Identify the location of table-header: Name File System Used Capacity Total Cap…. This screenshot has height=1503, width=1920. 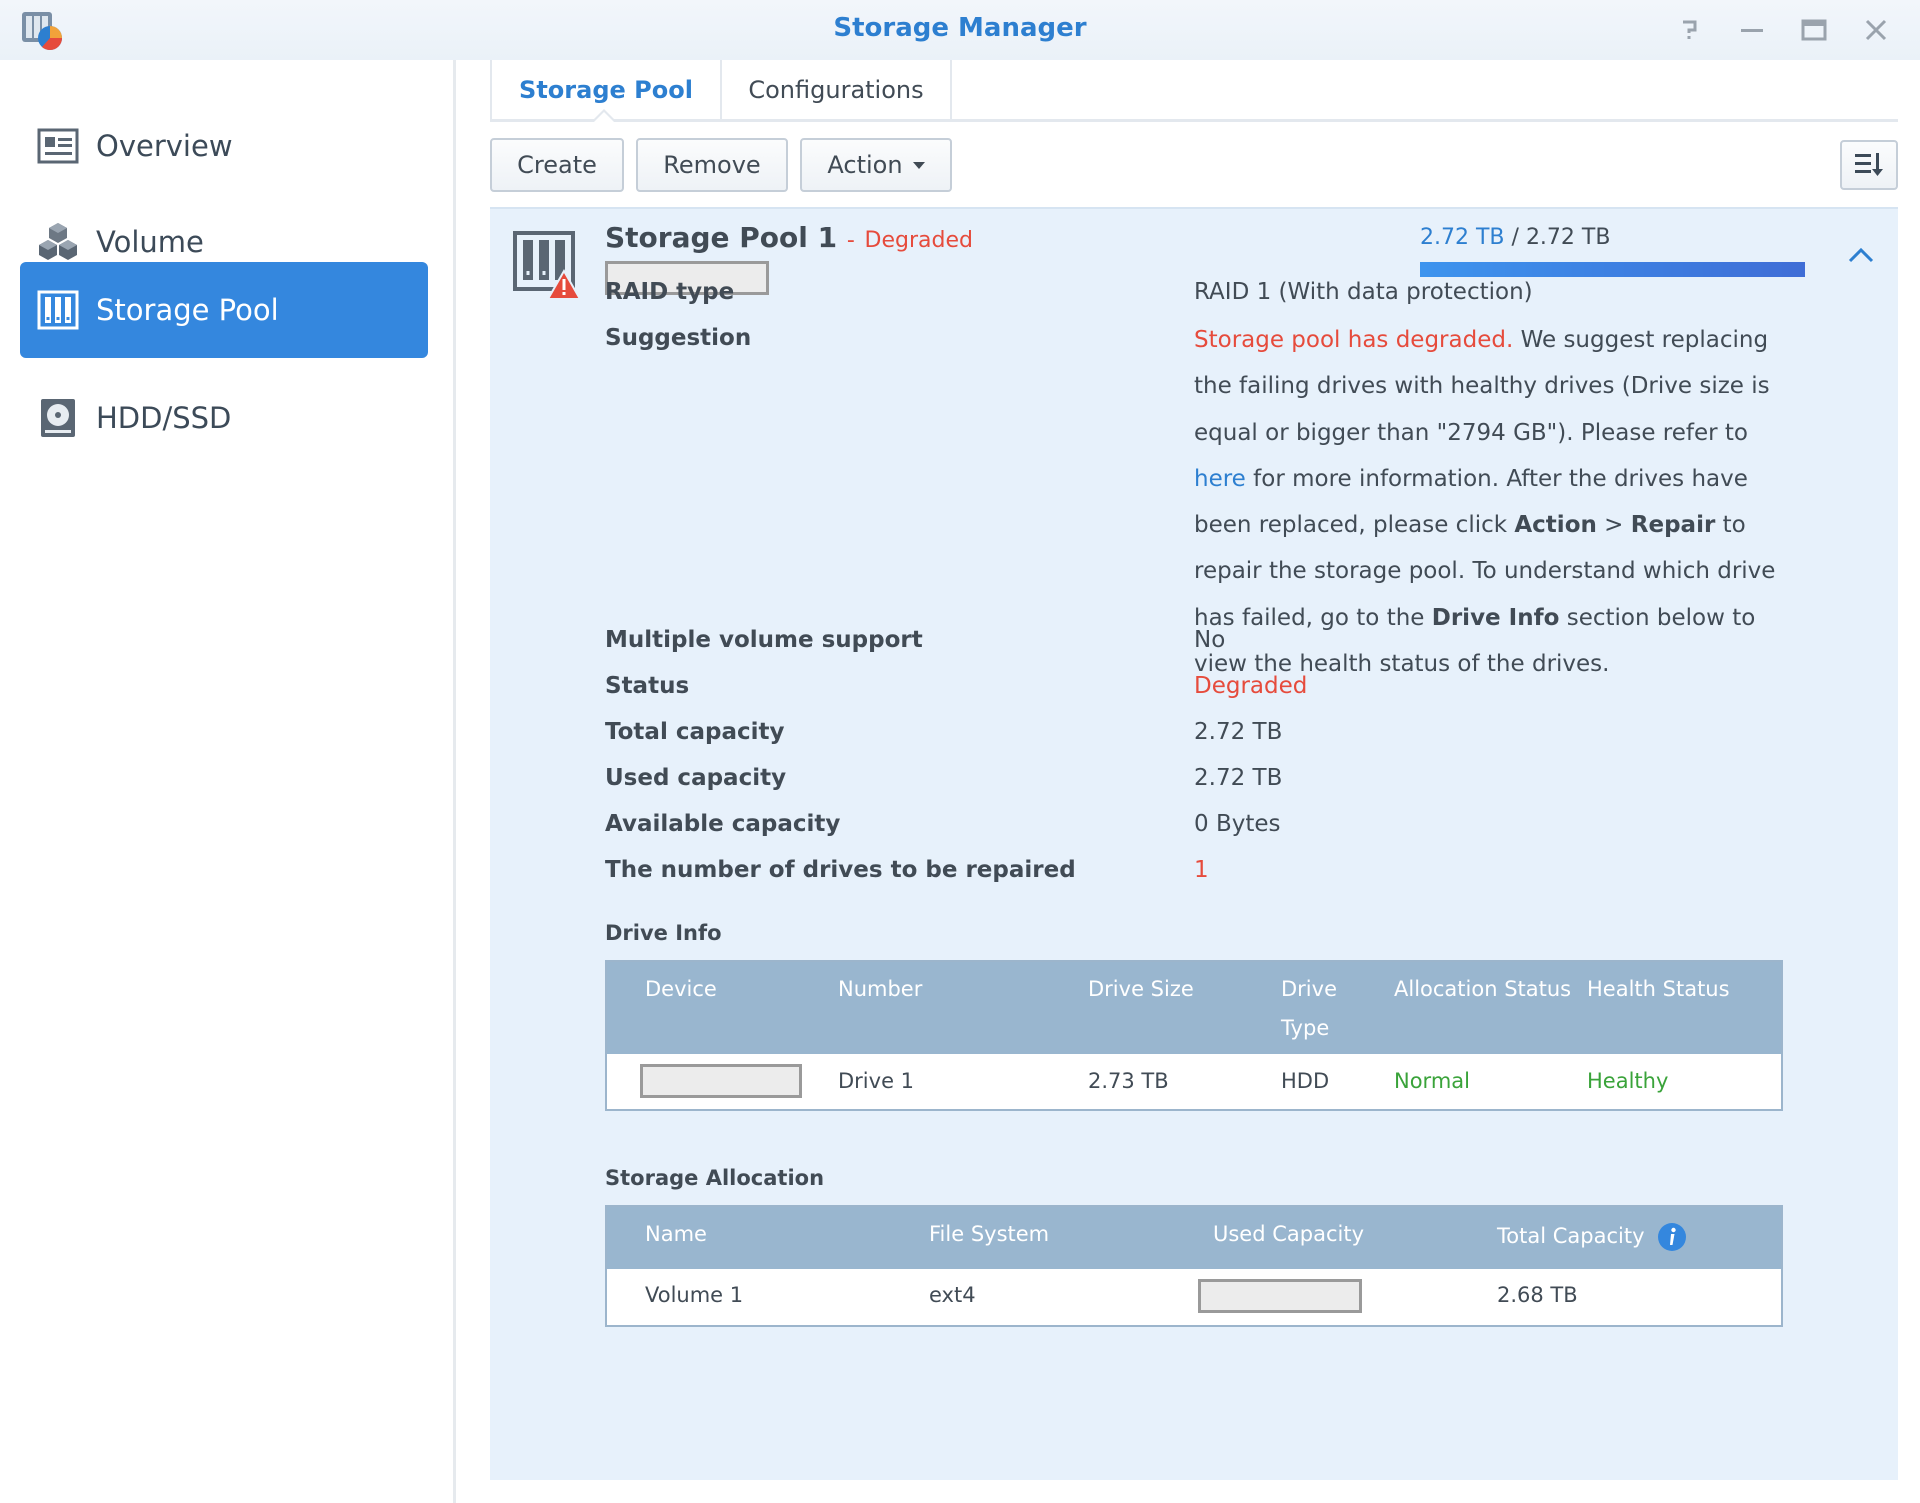
(1194, 1238).